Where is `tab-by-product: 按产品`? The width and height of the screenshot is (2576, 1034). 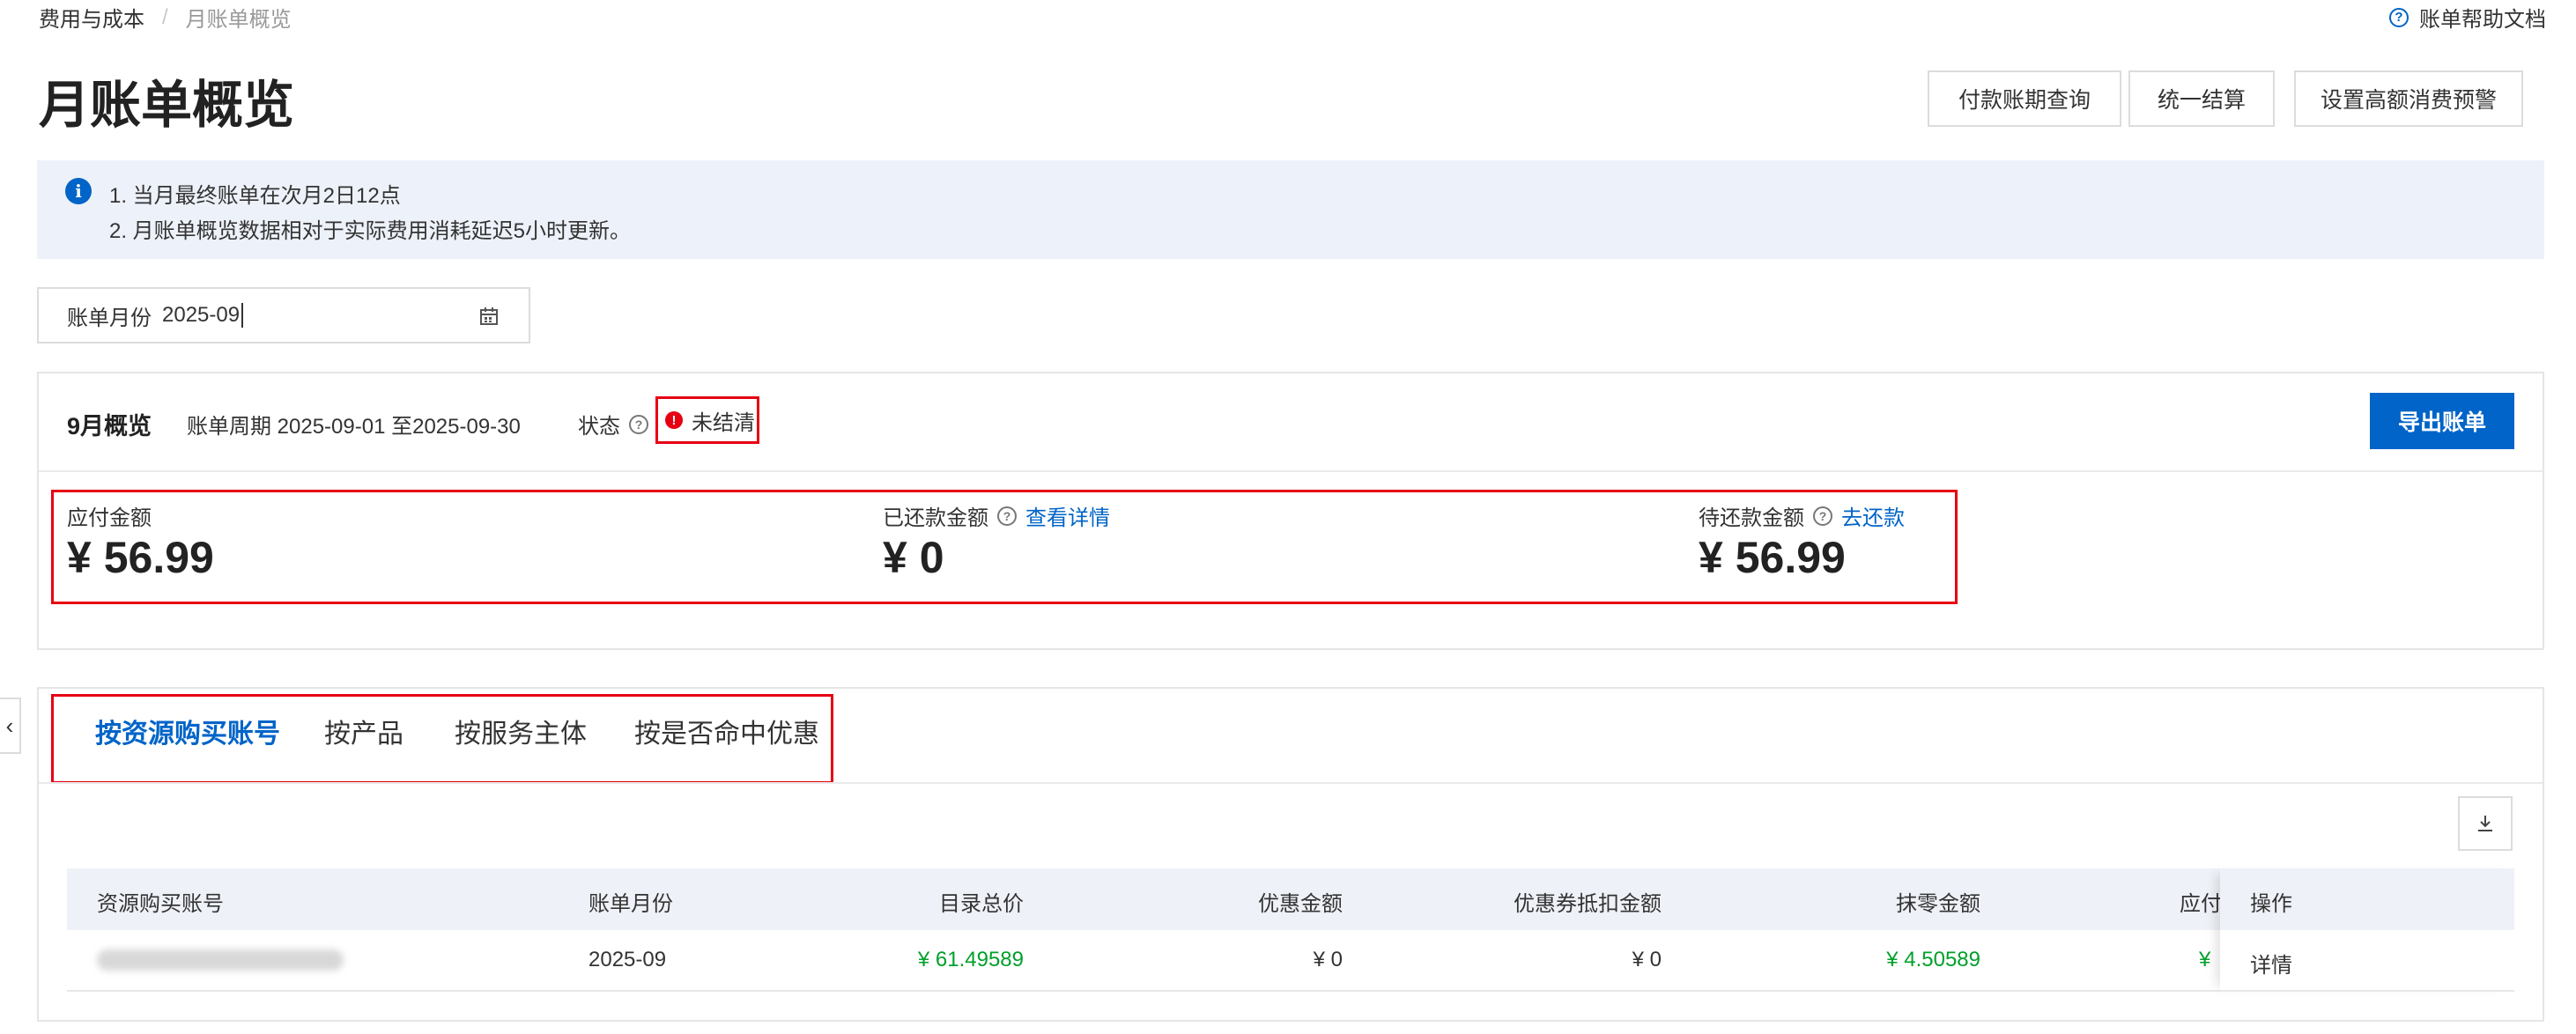
tab-by-product: 按产品 is located at coordinates (363, 731).